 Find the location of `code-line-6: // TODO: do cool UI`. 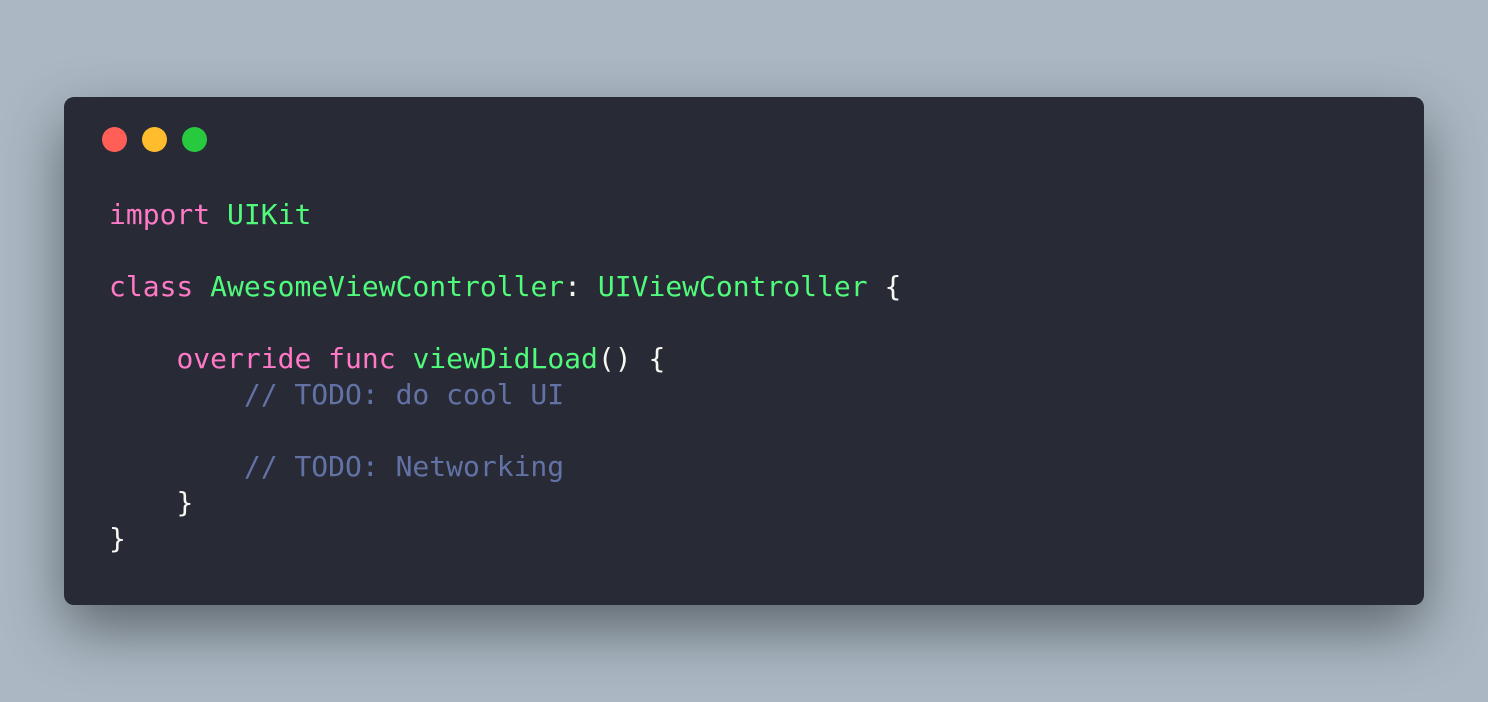

code-line-6: // TODO: do cool UI is located at coordinates (505, 395).